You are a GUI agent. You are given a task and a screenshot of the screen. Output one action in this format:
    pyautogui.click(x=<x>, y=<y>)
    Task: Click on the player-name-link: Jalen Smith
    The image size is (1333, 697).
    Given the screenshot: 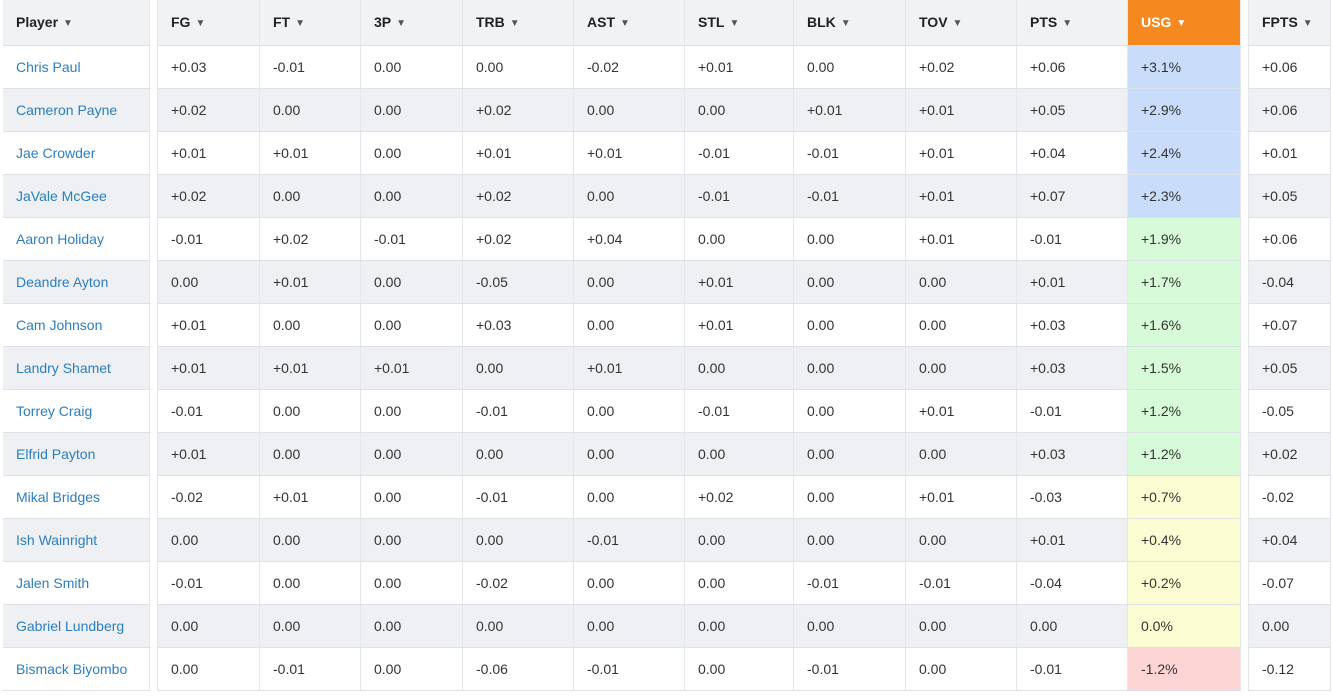 What is the action you would take?
    pyautogui.click(x=52, y=583)
    